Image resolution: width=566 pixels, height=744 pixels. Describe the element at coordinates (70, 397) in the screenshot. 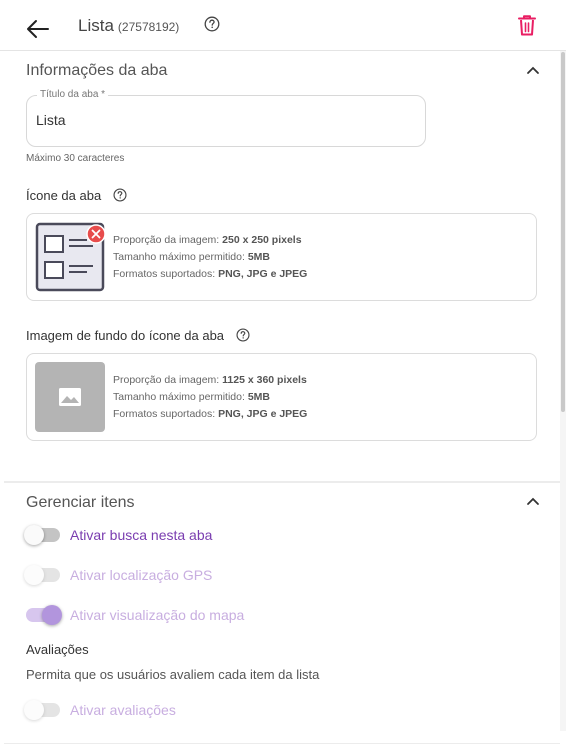

I see `image-placeholder-icon` at that location.